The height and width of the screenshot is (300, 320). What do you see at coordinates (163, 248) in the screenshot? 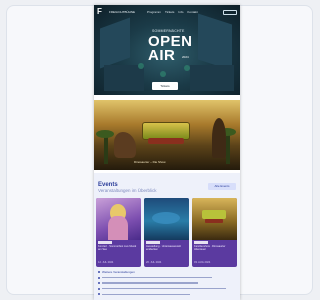
I see `event-title: Ausstellung · Unterwasserwelt entdecken` at bounding box center [163, 248].